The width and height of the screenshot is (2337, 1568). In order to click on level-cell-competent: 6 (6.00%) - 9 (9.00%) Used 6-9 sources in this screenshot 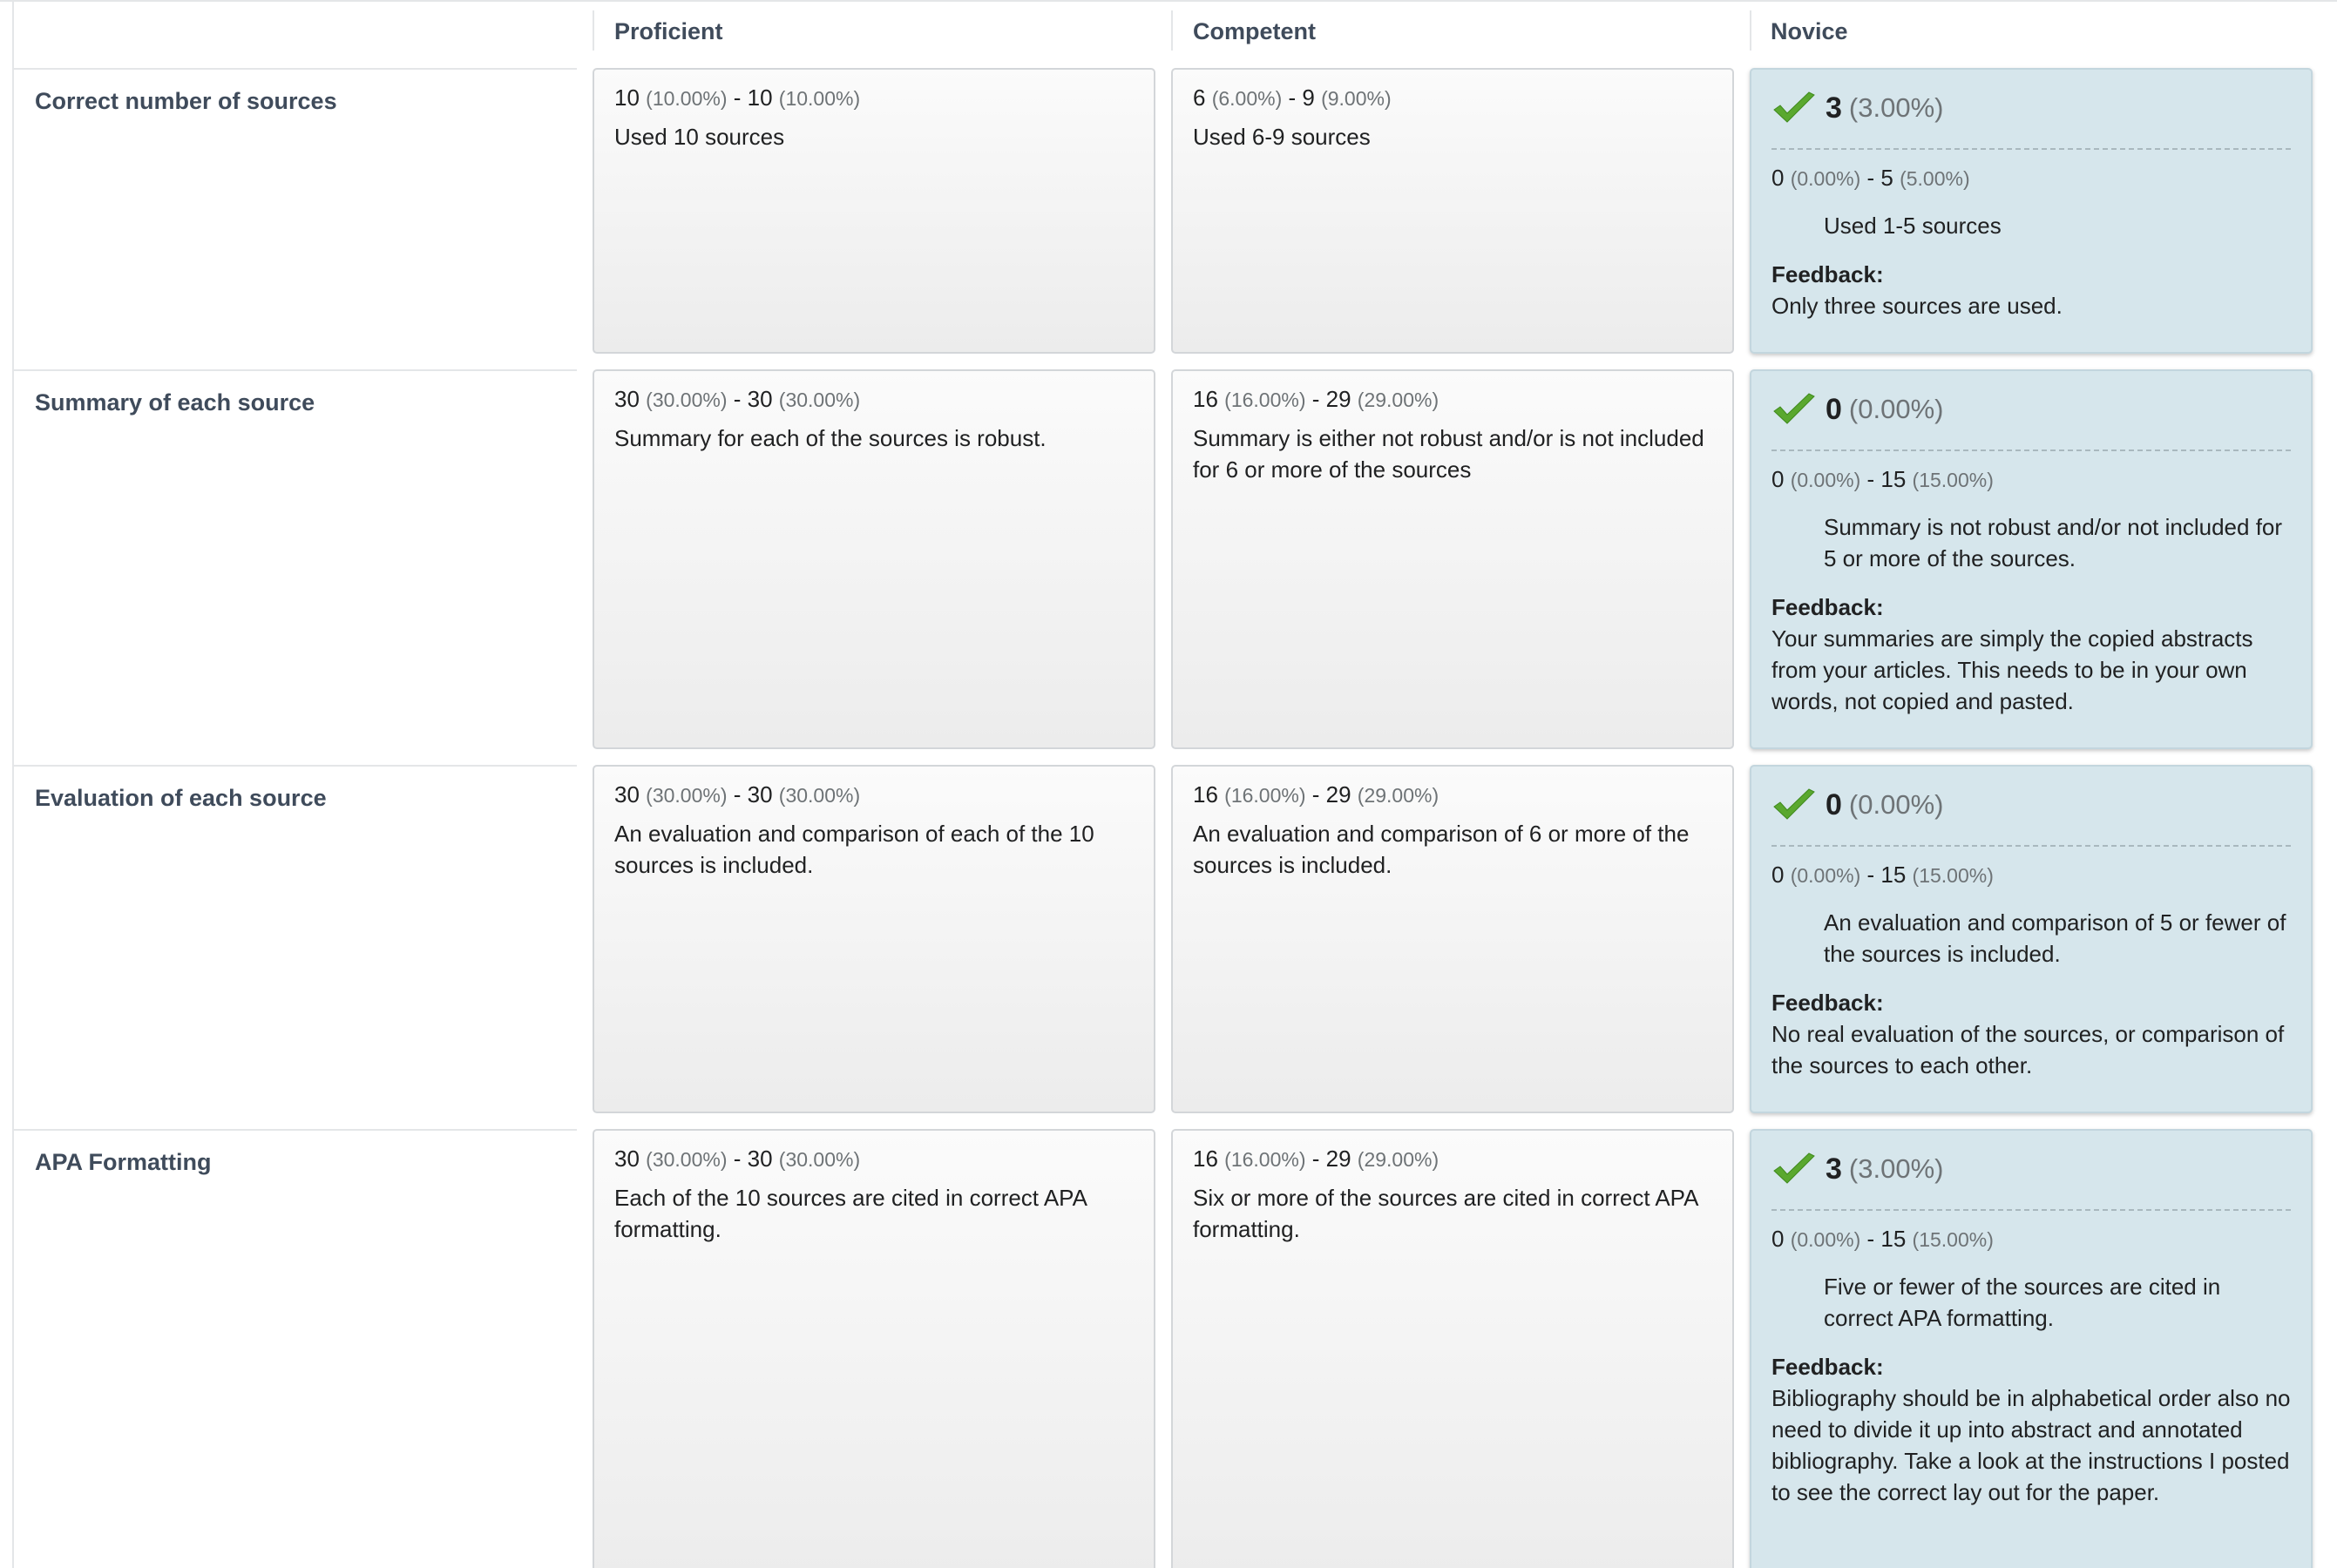, I will do `click(1452, 211)`.